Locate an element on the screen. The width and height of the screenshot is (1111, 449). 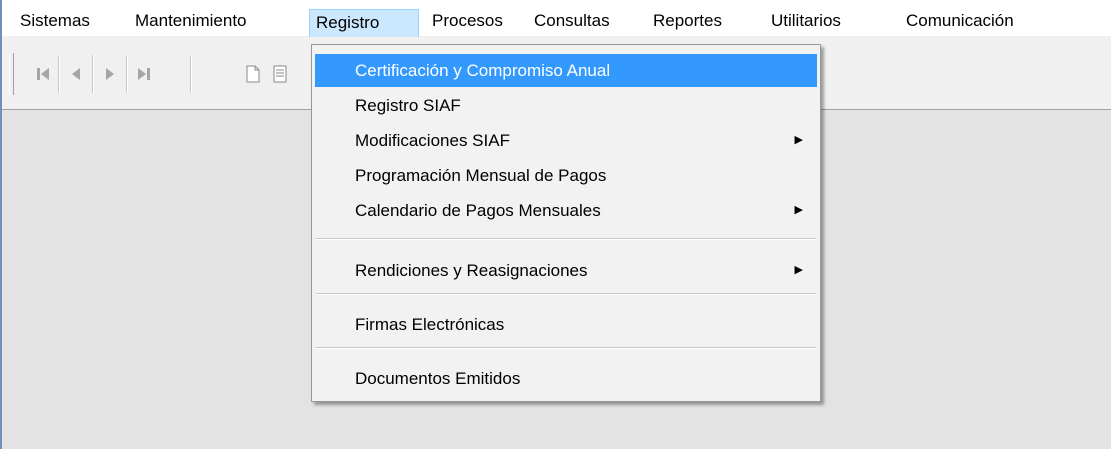
menu-item-label: Rendiciones y Reasignaciones is located at coordinates (471, 270).